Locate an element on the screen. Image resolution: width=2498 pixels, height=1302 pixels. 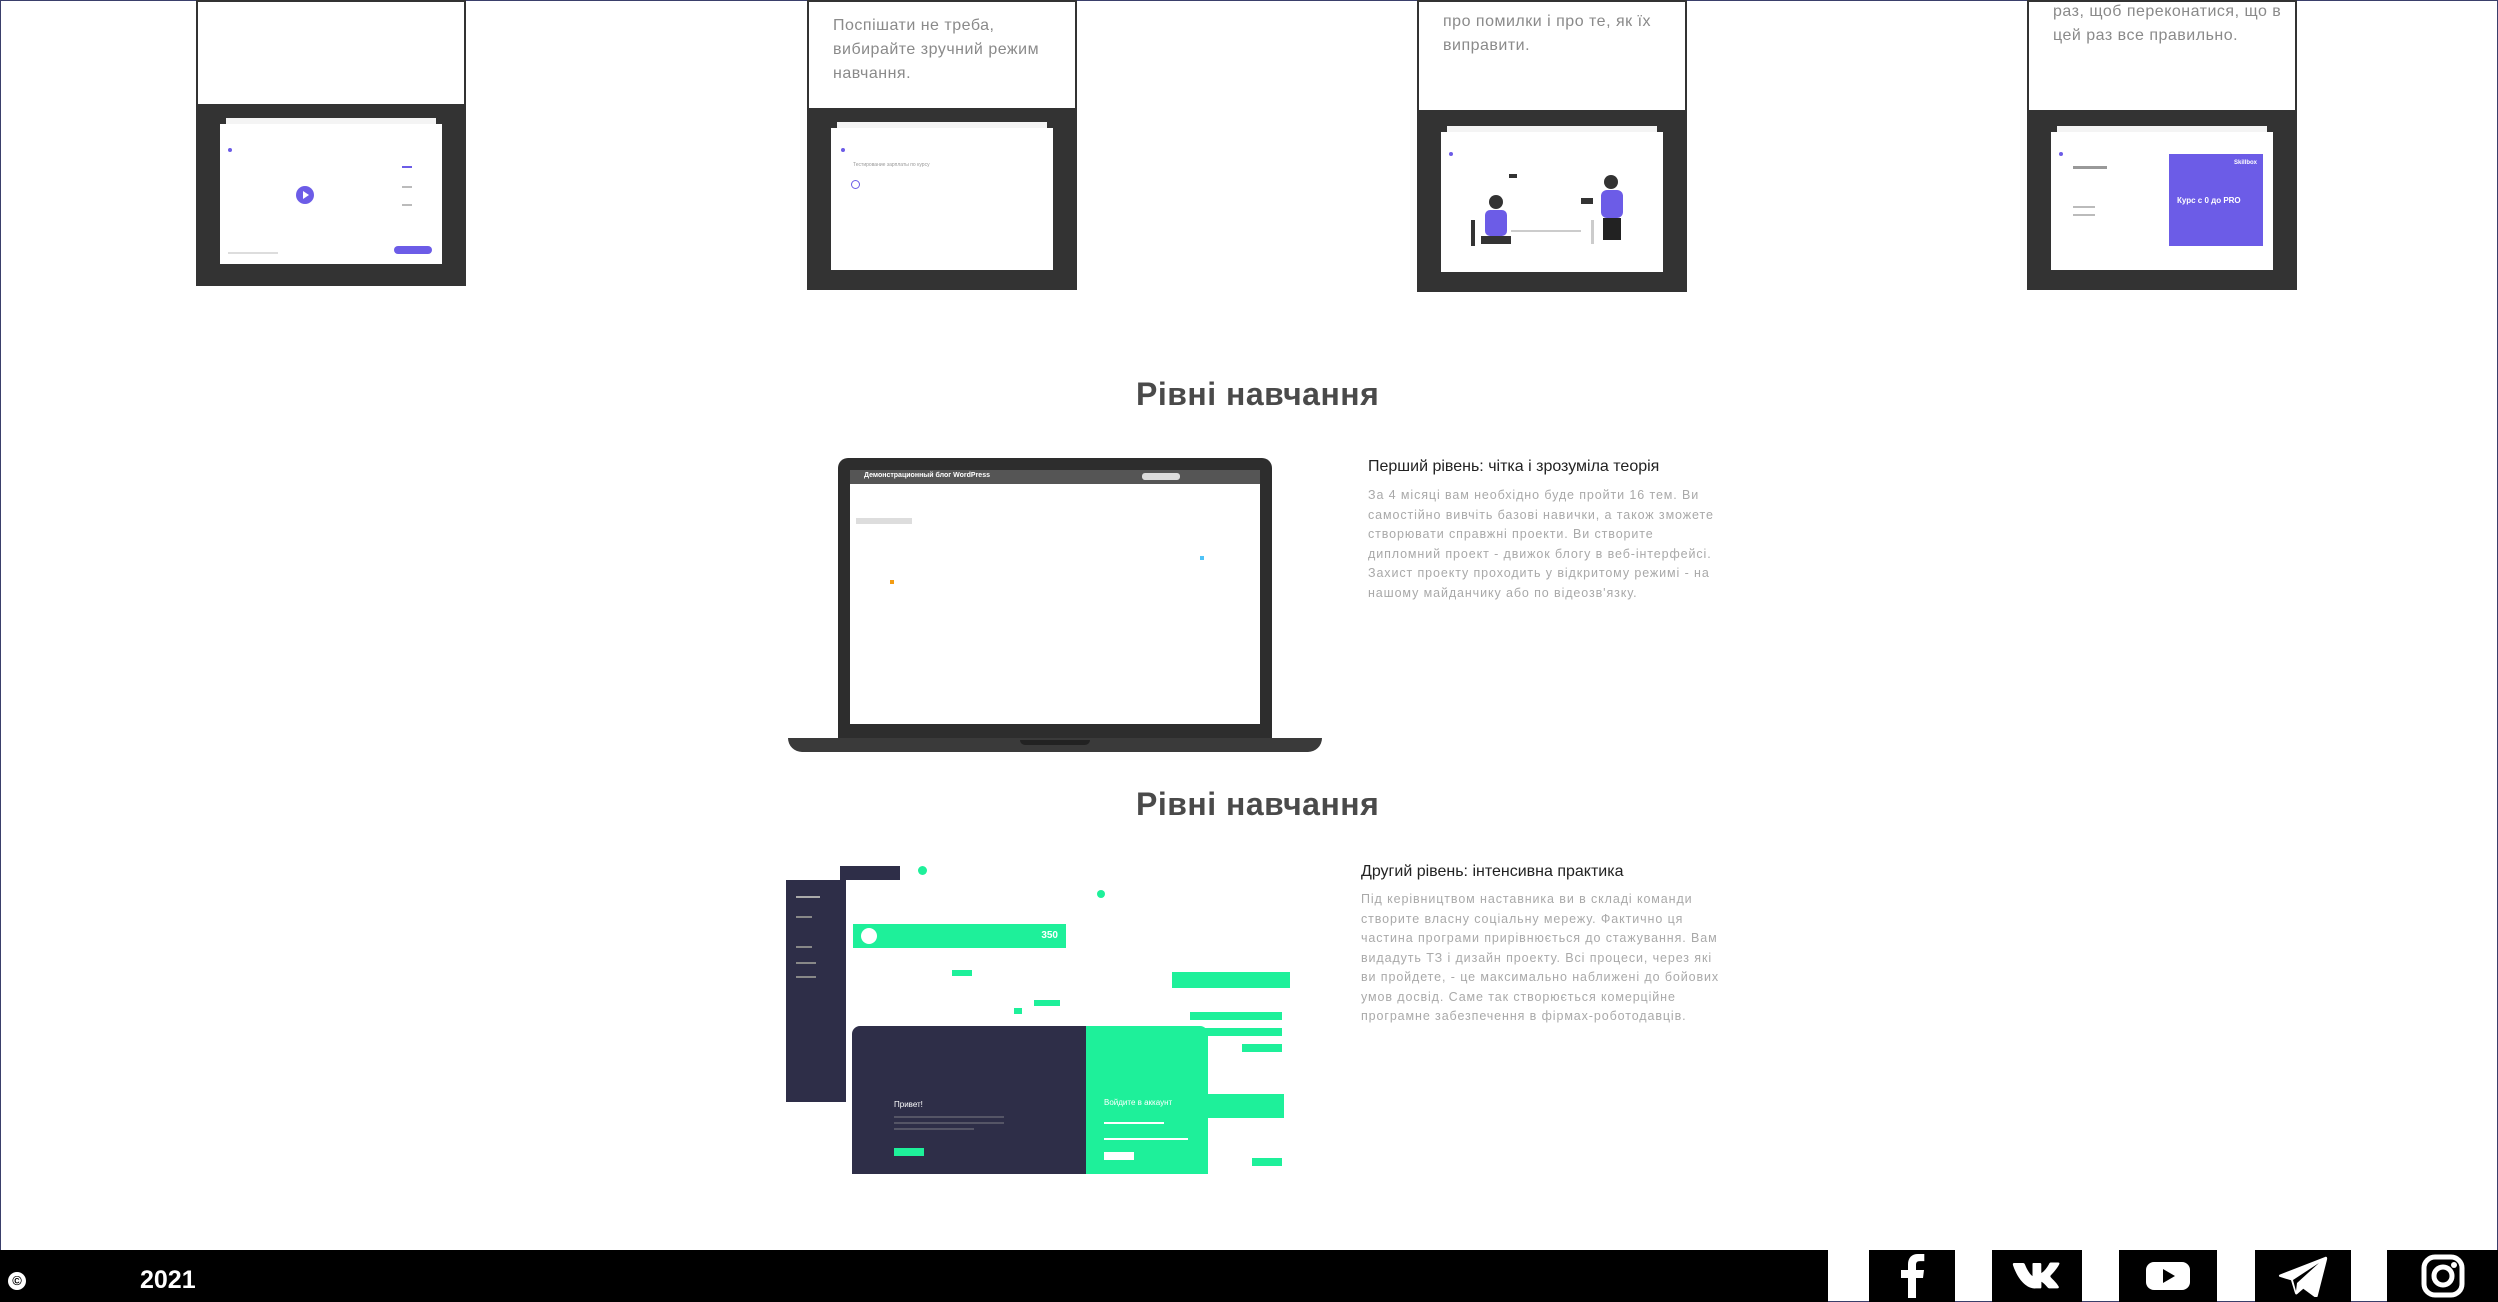
mock-count: 350 is located at coordinates (1049, 935).